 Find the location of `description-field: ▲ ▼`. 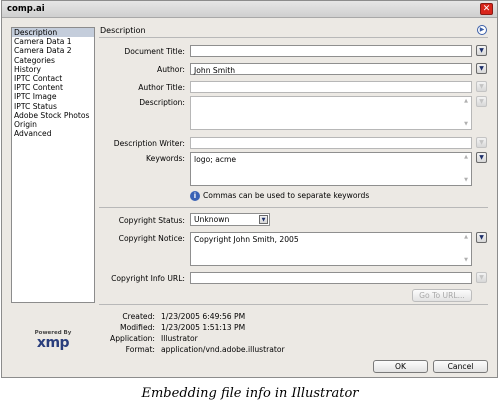

description-field: ▲ ▼ is located at coordinates (331, 113).